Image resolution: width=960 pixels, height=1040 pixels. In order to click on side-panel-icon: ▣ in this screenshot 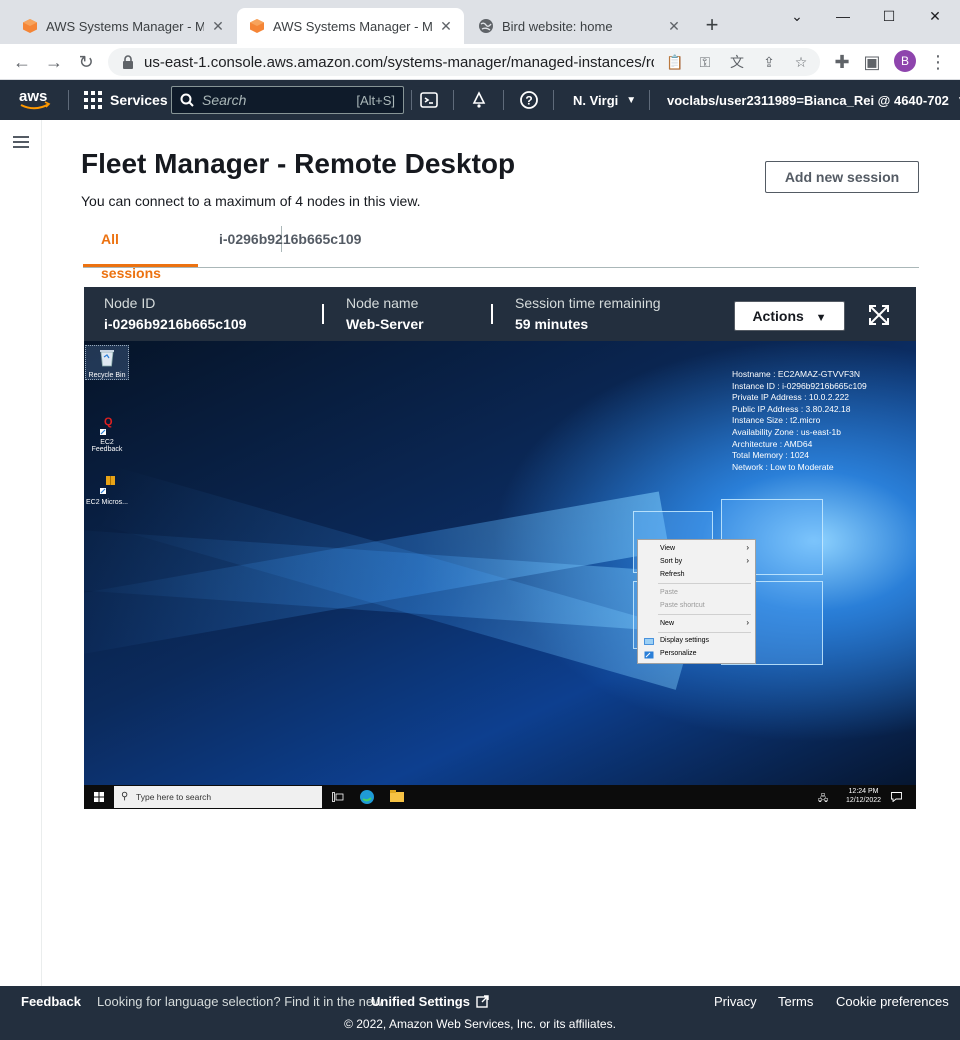, I will do `click(872, 62)`.